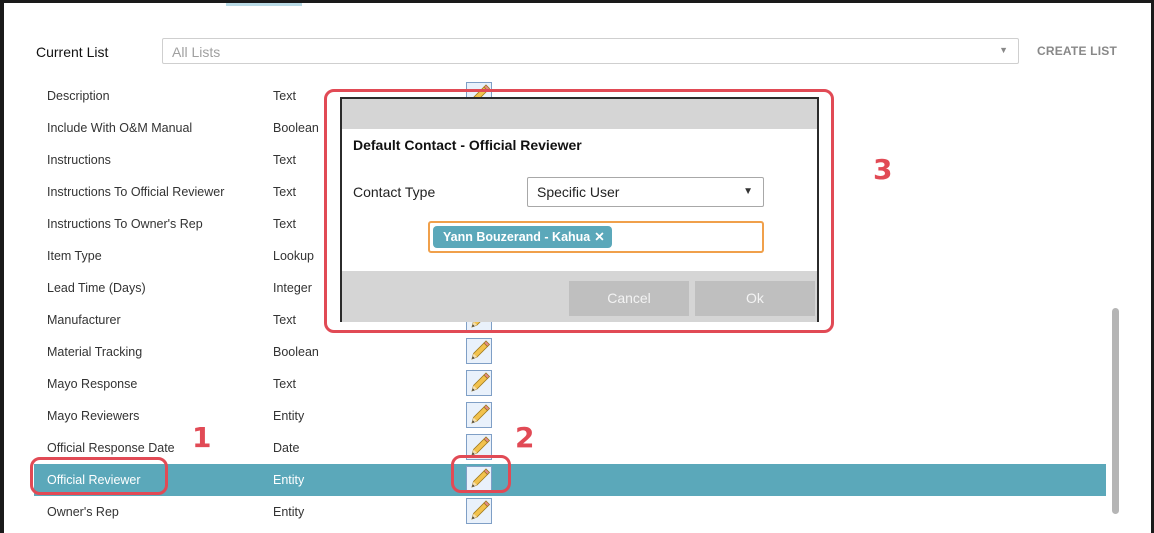 The height and width of the screenshot is (533, 1154). What do you see at coordinates (196, 52) in the screenshot?
I see `current-list-placeholder: All Lists` at bounding box center [196, 52].